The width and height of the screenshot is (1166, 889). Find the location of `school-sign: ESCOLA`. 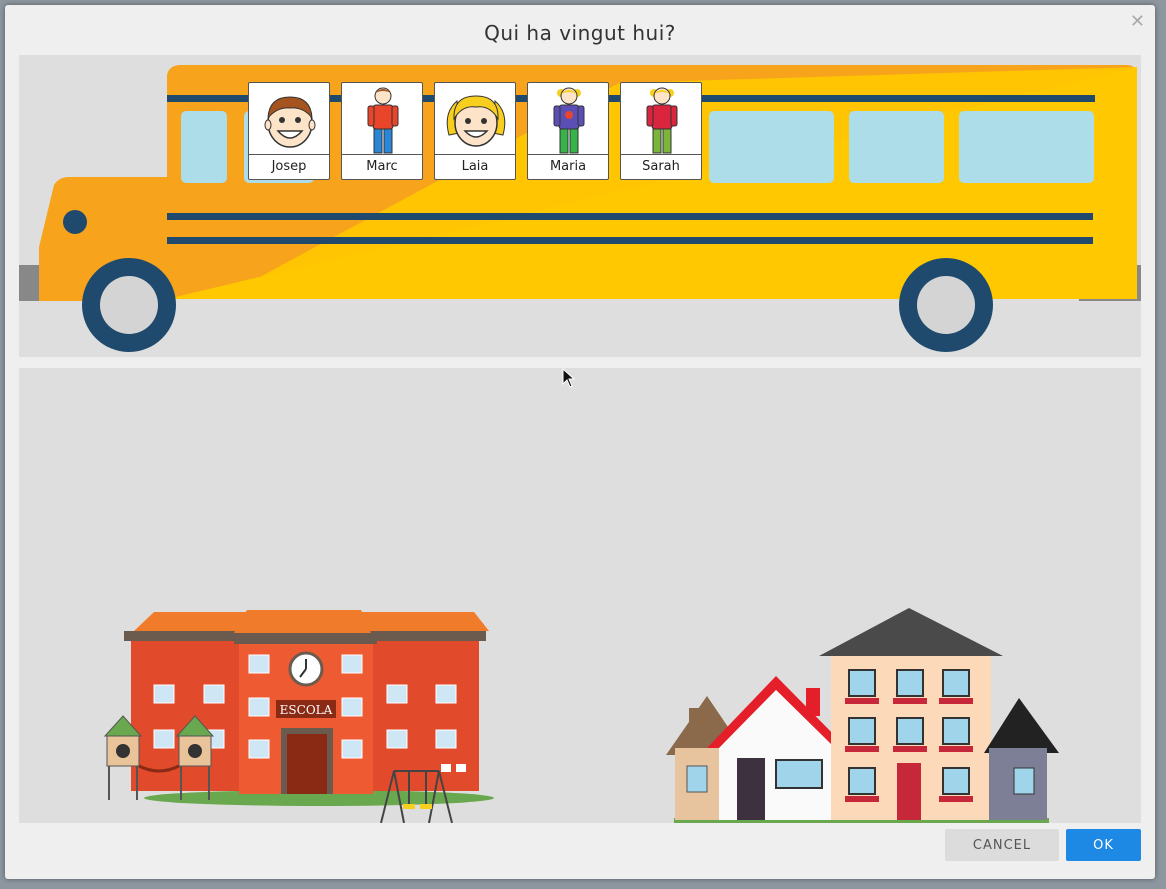

school-sign: ESCOLA is located at coordinates (306, 710).